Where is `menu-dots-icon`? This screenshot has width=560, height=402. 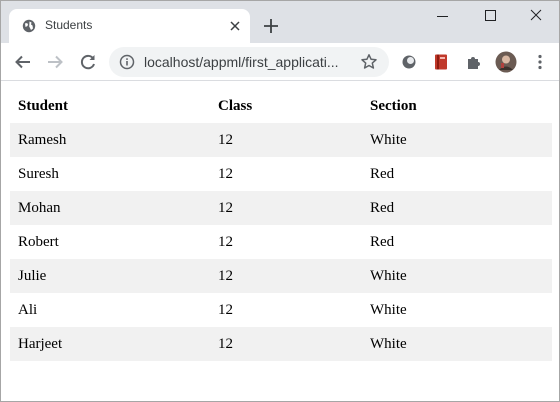
menu-dots-icon is located at coordinates (540, 62).